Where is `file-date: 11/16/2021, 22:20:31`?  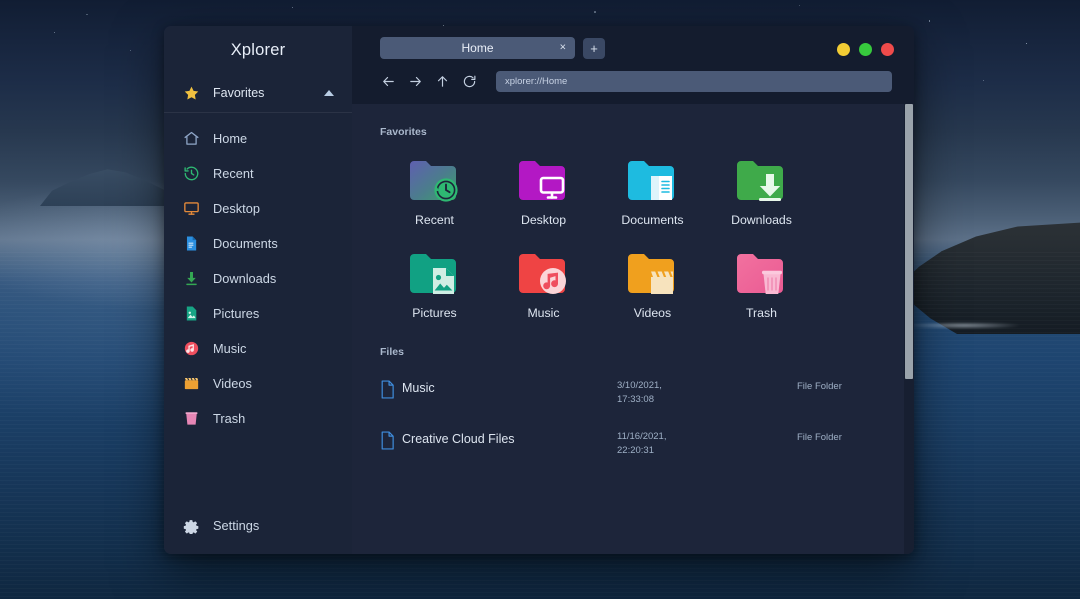
file-date: 11/16/2021, 22:20:31 is located at coordinates (642, 443).